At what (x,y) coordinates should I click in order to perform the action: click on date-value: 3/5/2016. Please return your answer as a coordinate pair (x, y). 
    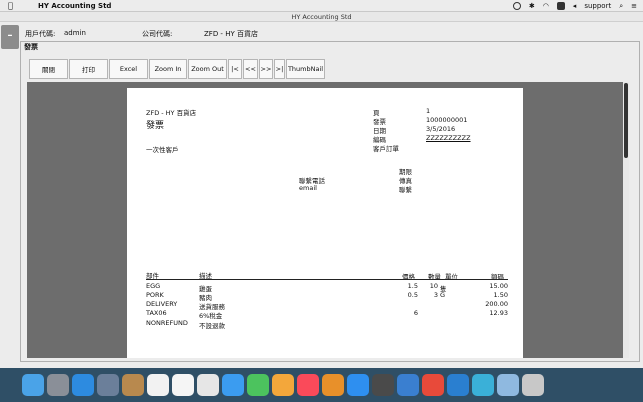
    Looking at the image, I should click on (441, 129).